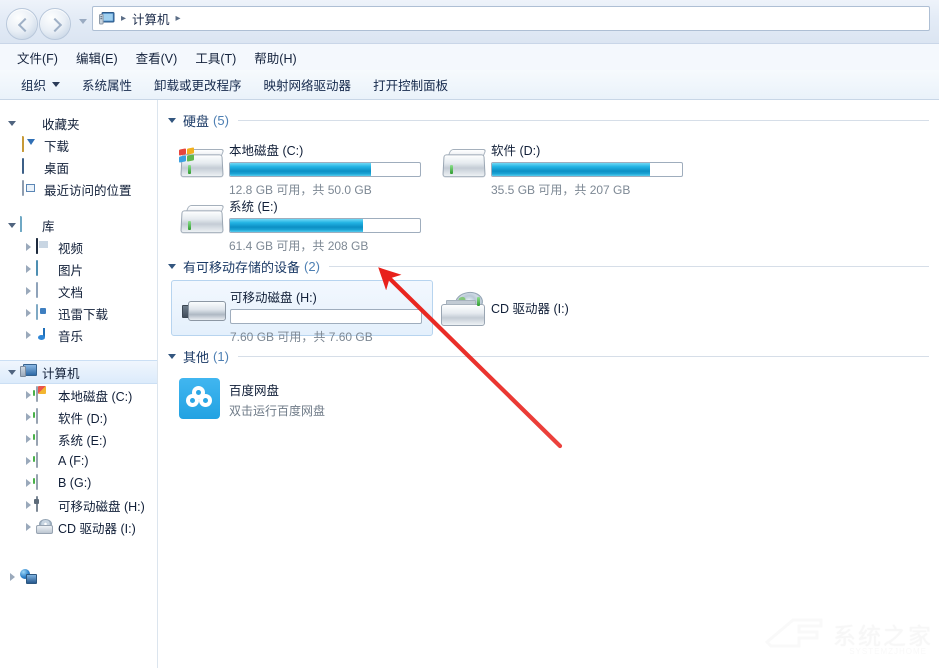  Describe the element at coordinates (82, 440) in the screenshot. I see `nav-label-drive-e: 系统 (E:)` at that location.